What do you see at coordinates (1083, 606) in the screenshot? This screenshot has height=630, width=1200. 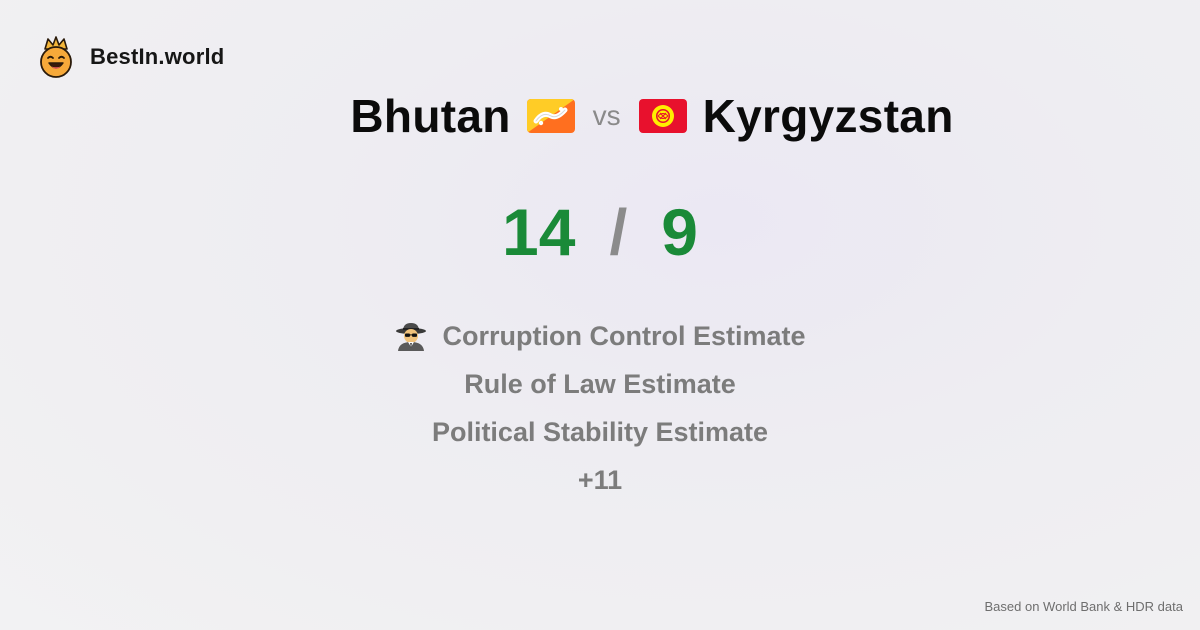 I see `data-source-note: Based on World Bank & HDR data` at bounding box center [1083, 606].